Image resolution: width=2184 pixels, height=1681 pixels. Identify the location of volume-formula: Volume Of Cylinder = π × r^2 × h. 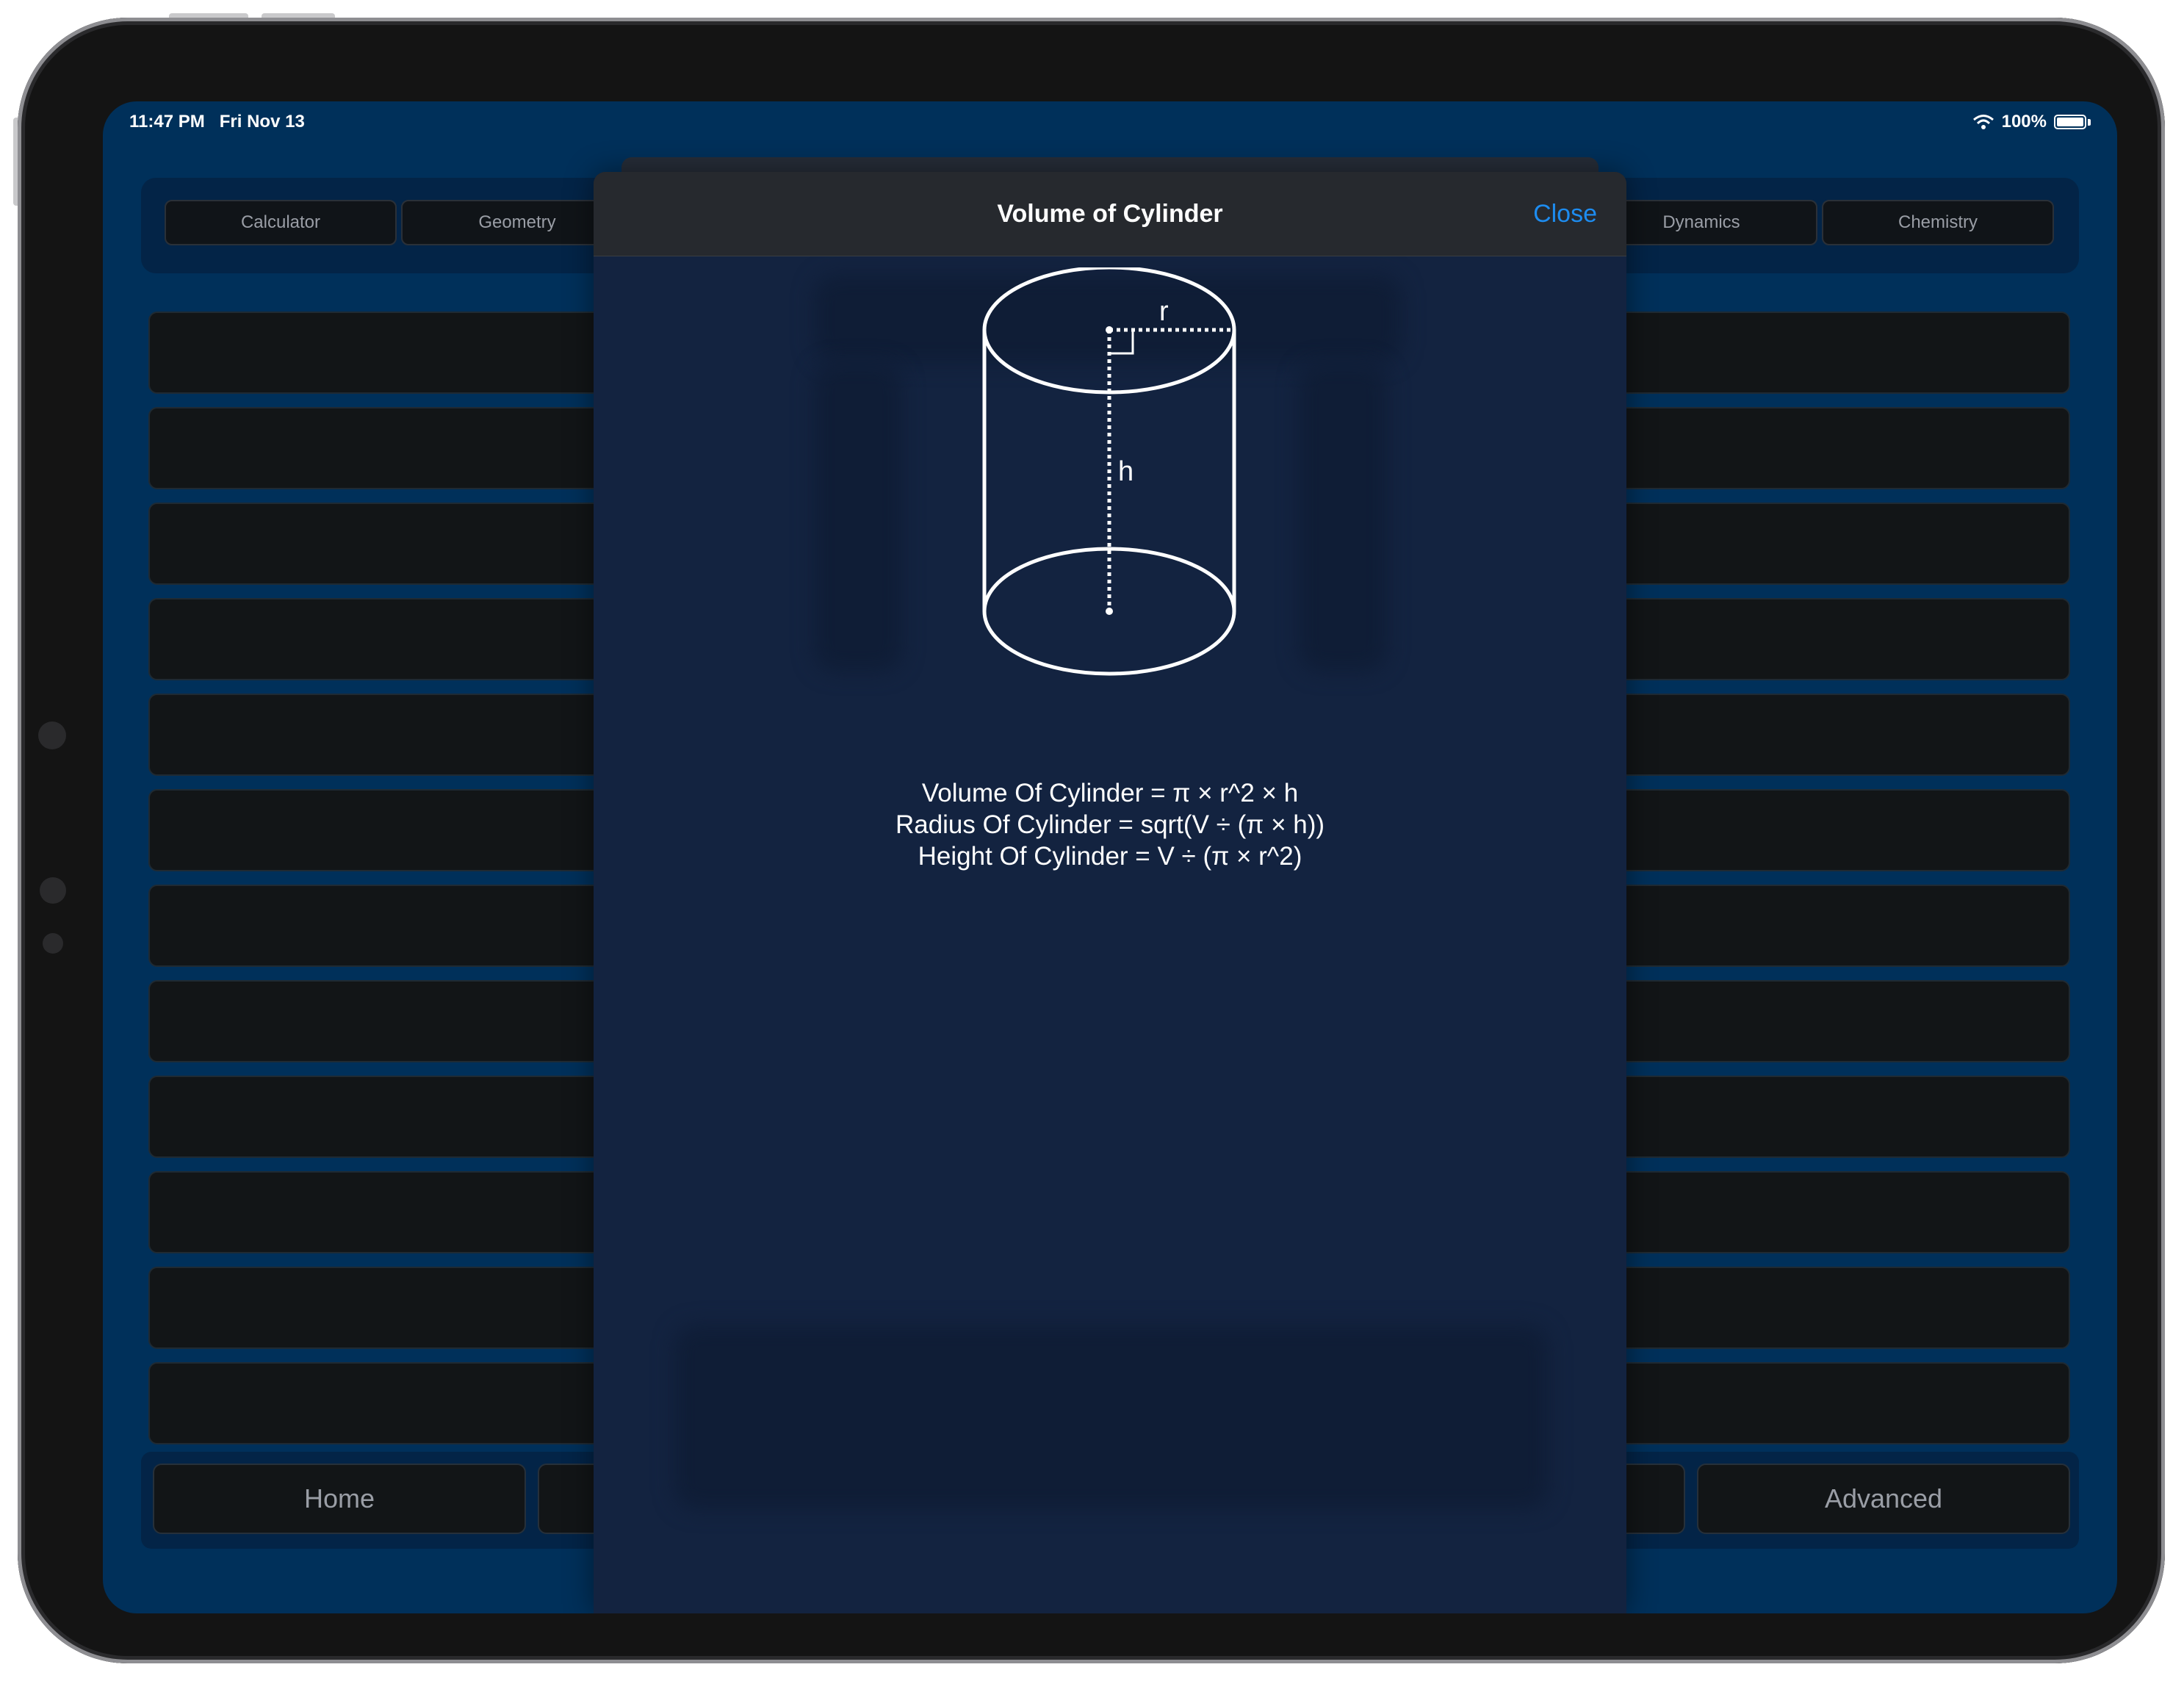
(1110, 793).